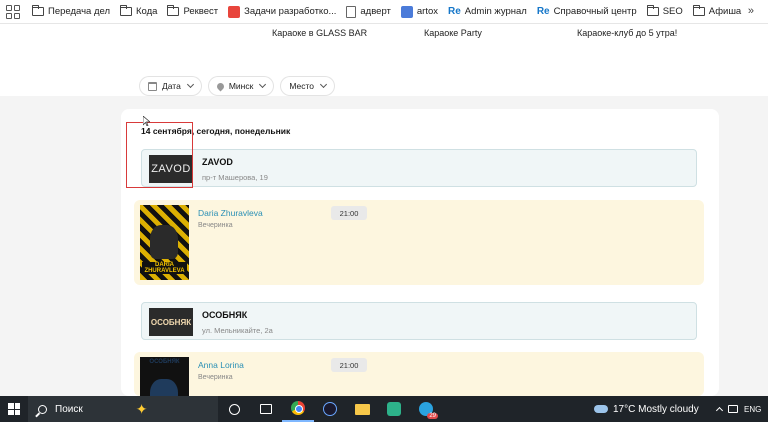  I want to click on red-favicon-icon, so click(234, 11).